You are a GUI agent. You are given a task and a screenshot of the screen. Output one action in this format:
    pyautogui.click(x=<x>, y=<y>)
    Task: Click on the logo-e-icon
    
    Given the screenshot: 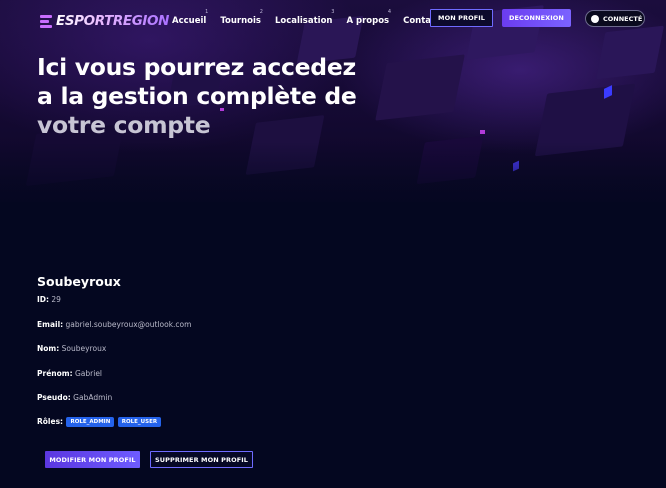 What is the action you would take?
    pyautogui.click(x=46, y=21)
    